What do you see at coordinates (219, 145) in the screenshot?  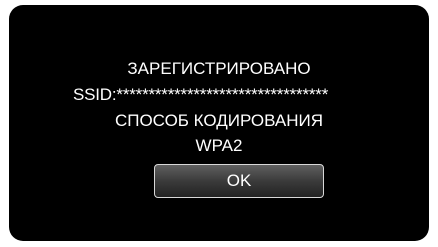 I see `encryption-value: WPA2` at bounding box center [219, 145].